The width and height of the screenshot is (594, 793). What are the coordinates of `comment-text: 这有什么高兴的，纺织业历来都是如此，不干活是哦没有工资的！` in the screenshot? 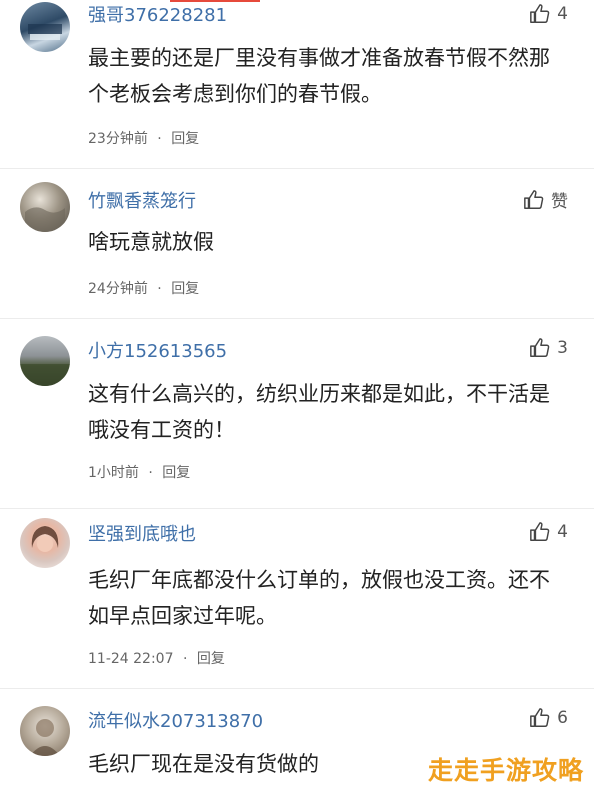 It's located at (319, 412).